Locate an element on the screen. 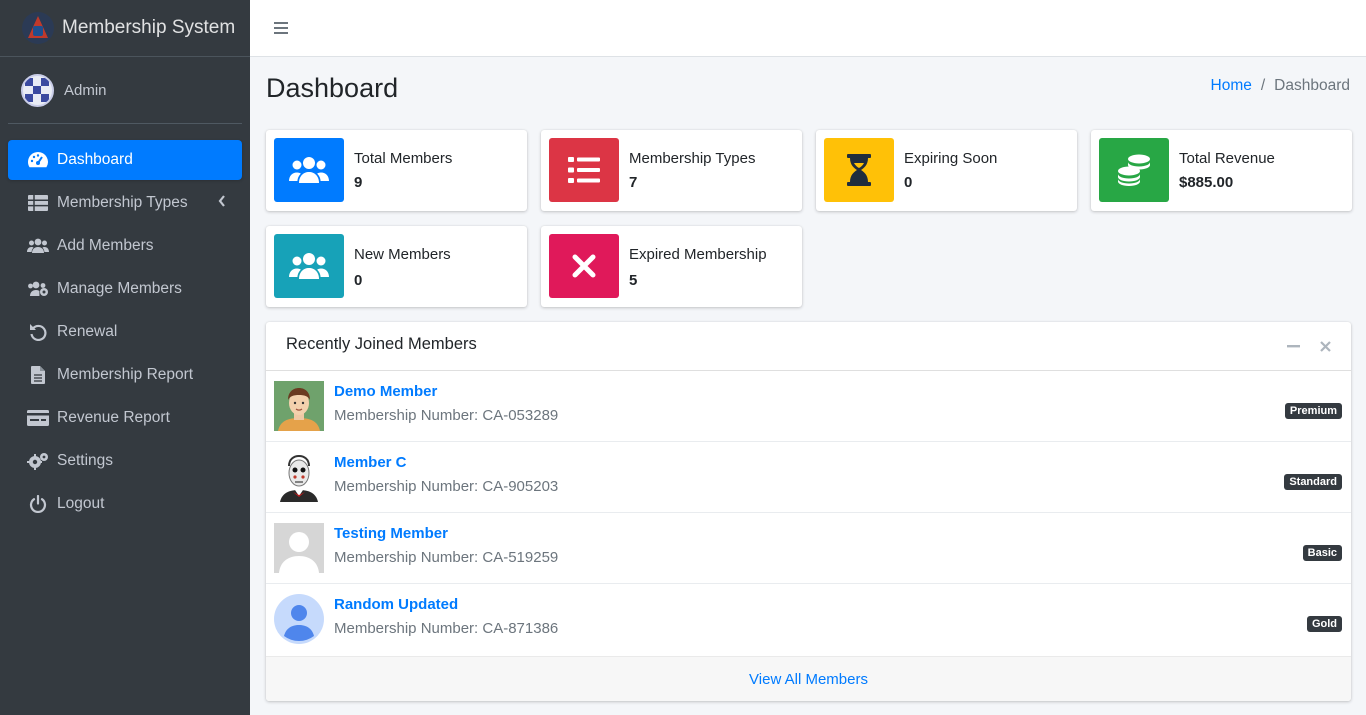 The image size is (1366, 715). table-icon is located at coordinates (38, 203).